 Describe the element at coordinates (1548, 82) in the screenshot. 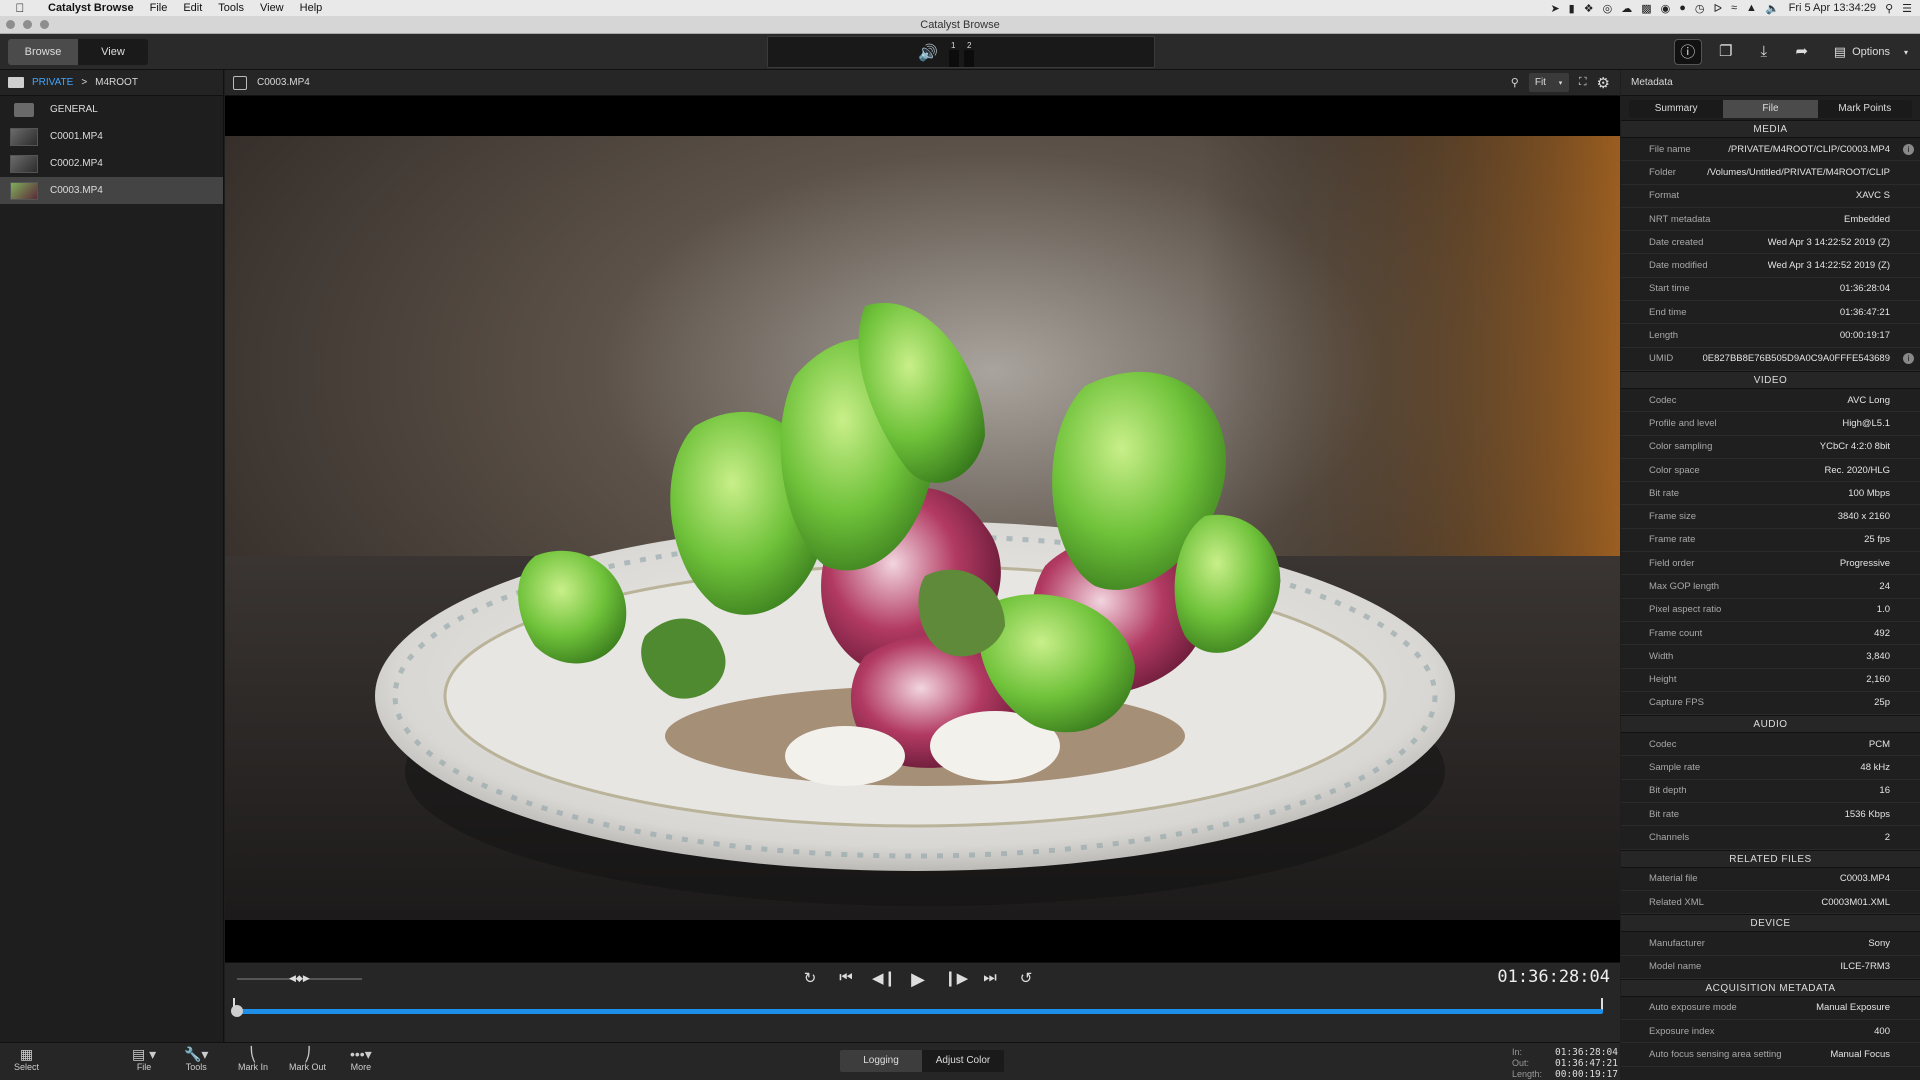

I see `fit-select: Fit ▾` at that location.